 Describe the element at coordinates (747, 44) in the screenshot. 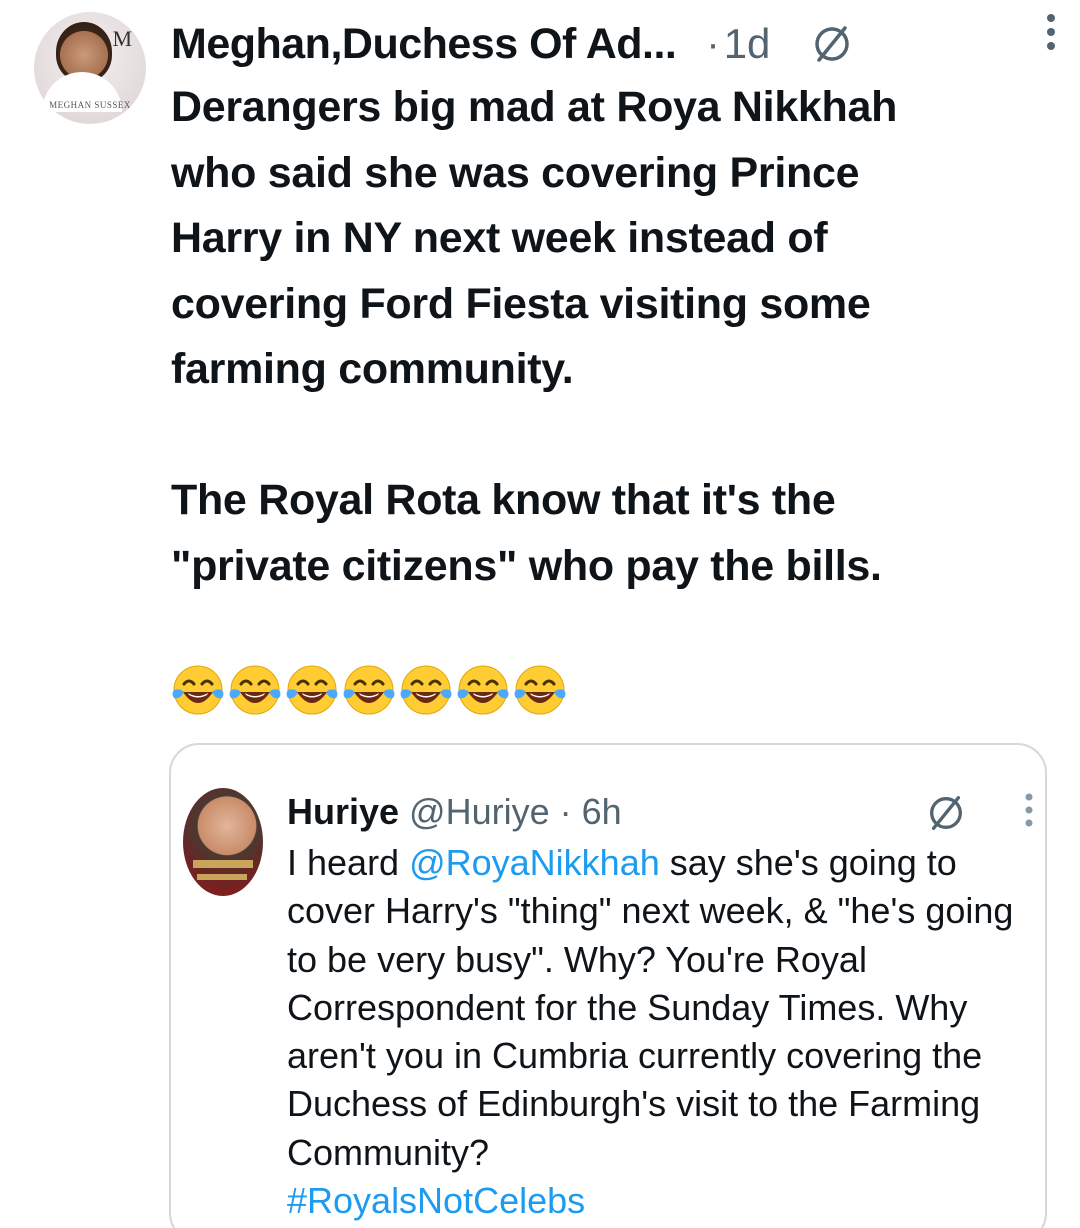

I see `post-time: 1d` at that location.